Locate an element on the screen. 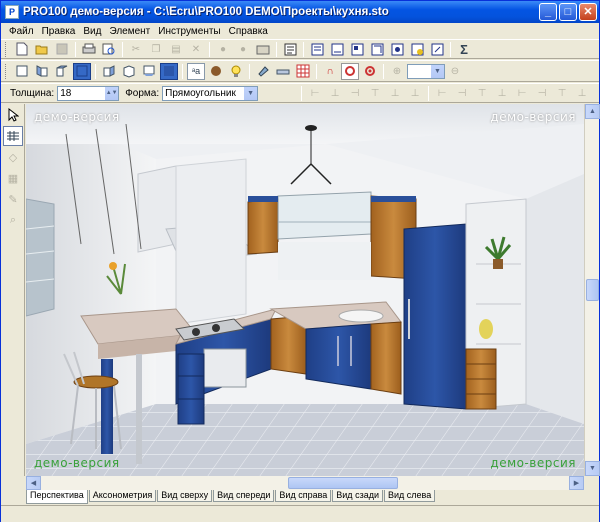  paint-icon is located at coordinates (263, 71).